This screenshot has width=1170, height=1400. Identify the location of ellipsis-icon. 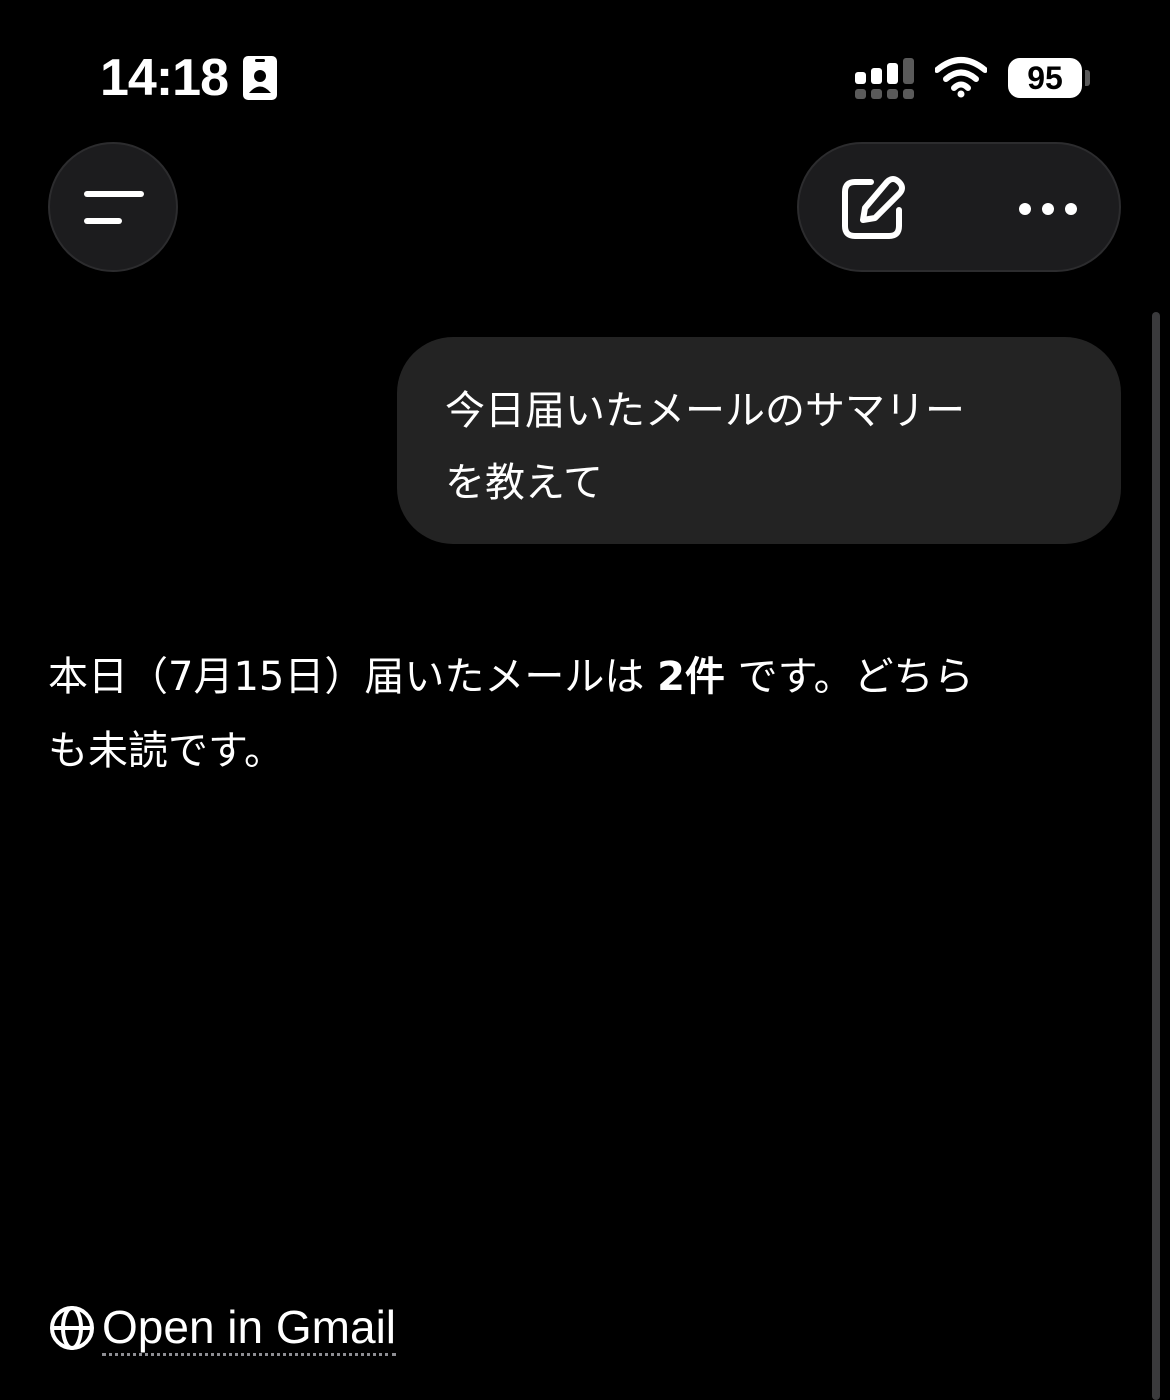
(1048, 209).